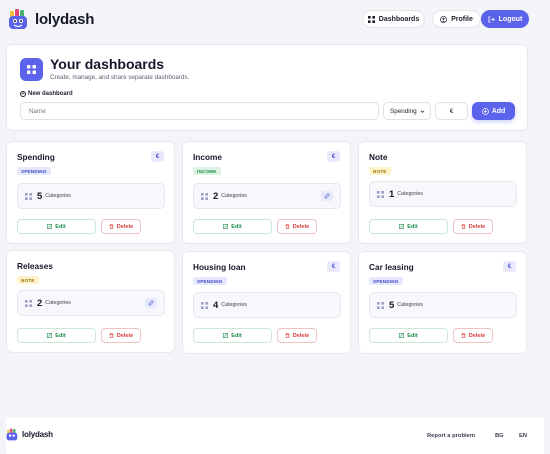  Describe the element at coordinates (462, 19) in the screenshot. I see `profile-label: Profile` at that location.